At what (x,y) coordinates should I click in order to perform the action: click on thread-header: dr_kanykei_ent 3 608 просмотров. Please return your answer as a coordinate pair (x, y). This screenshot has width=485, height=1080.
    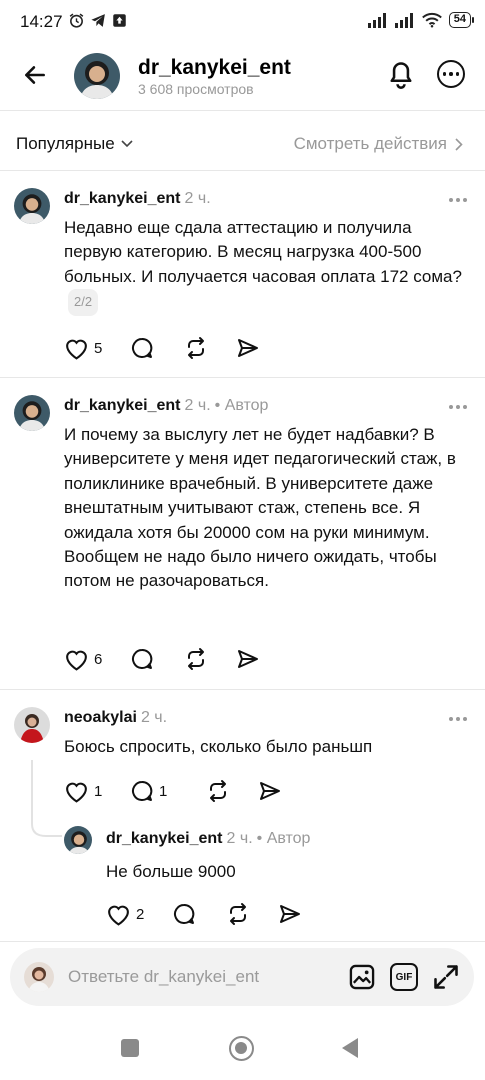
    Looking at the image, I should click on (242, 76).